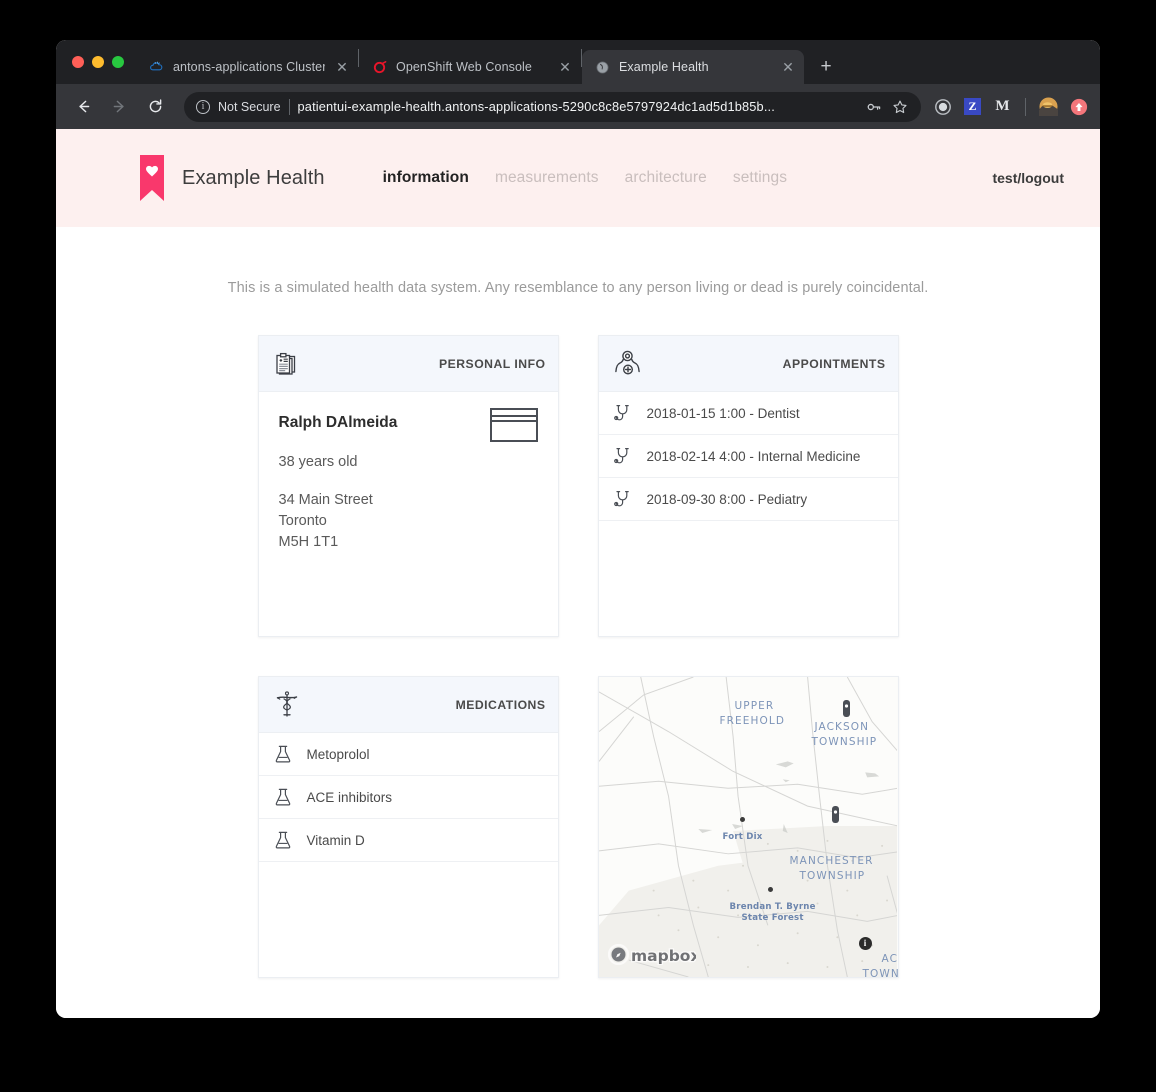 This screenshot has width=1156, height=1092. I want to click on nav-item-measurements: measurements, so click(547, 178).